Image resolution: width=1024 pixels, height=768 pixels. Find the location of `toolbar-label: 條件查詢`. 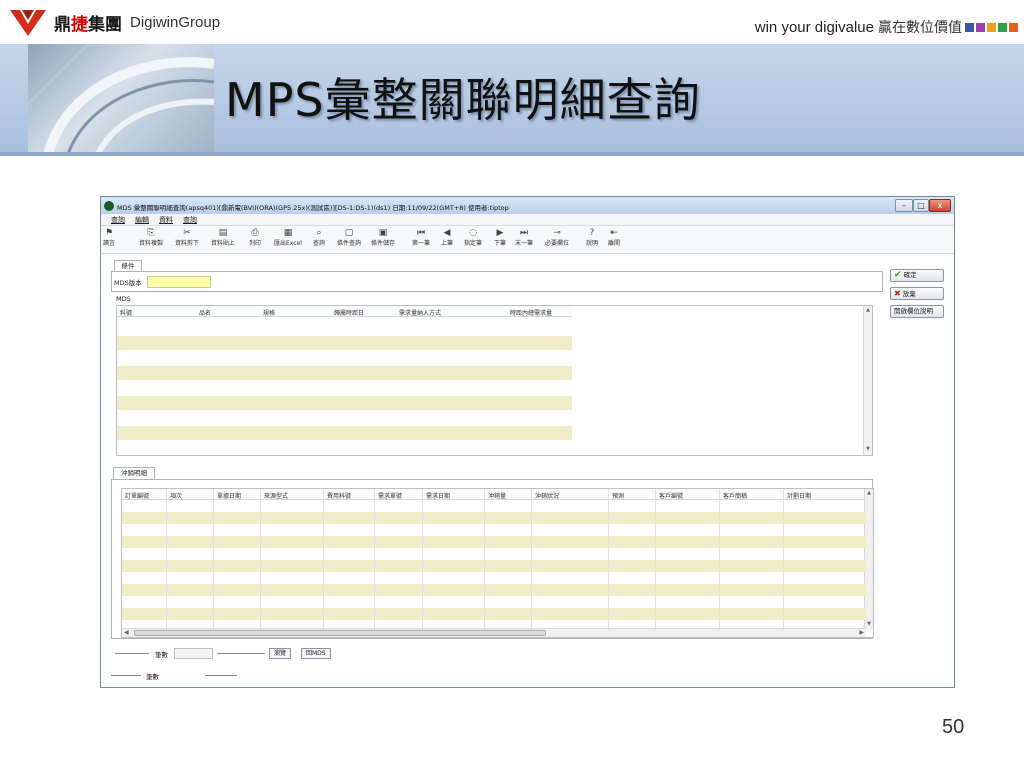

toolbar-label: 條件查詢 is located at coordinates (349, 243).